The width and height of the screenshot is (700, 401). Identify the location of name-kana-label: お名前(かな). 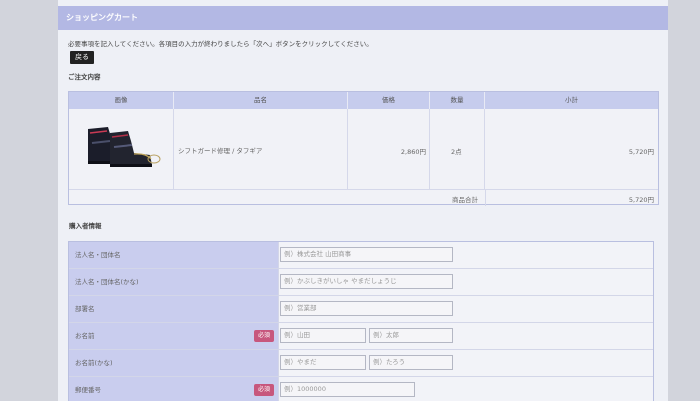
(173, 363).